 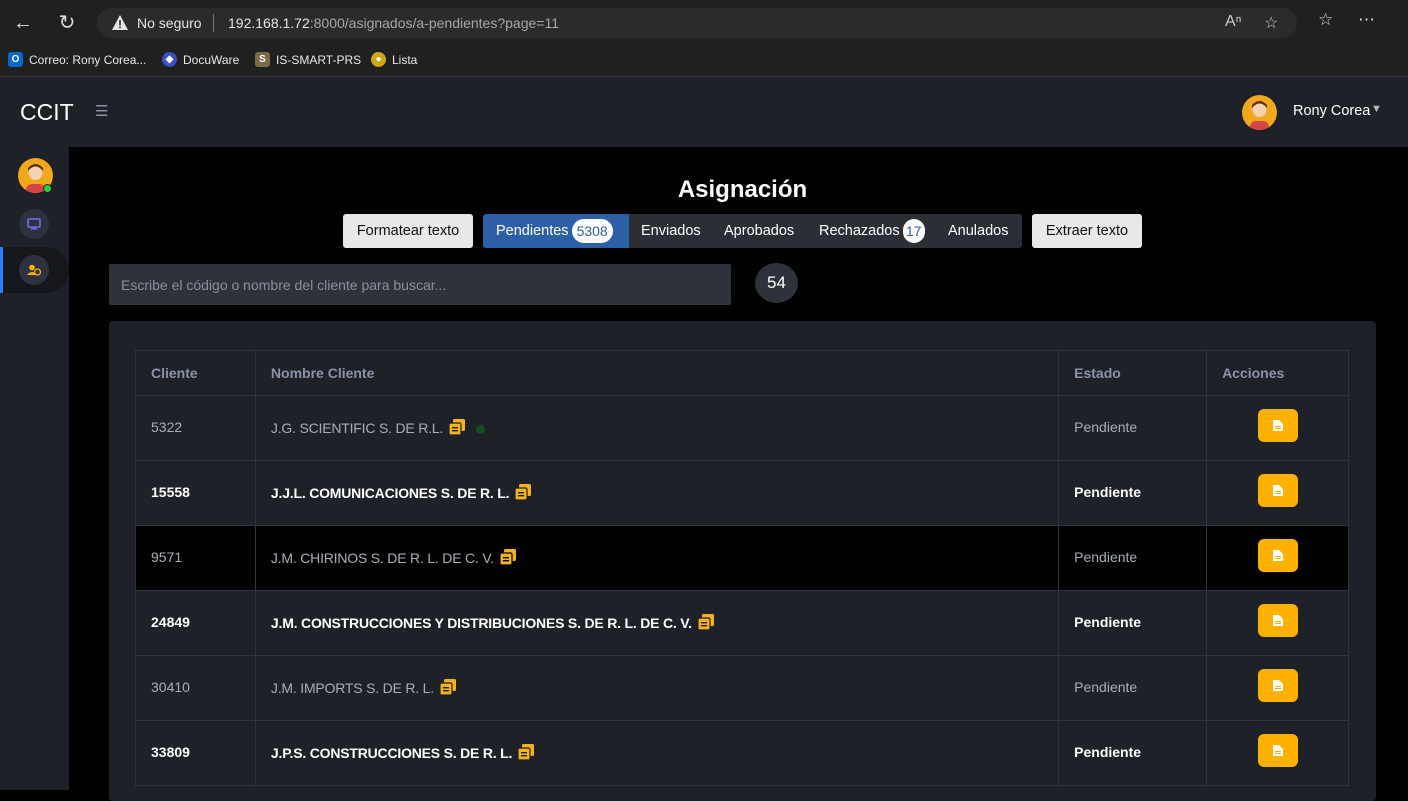 What do you see at coordinates (195, 558) in the screenshot?
I see `client-code: 9571` at bounding box center [195, 558].